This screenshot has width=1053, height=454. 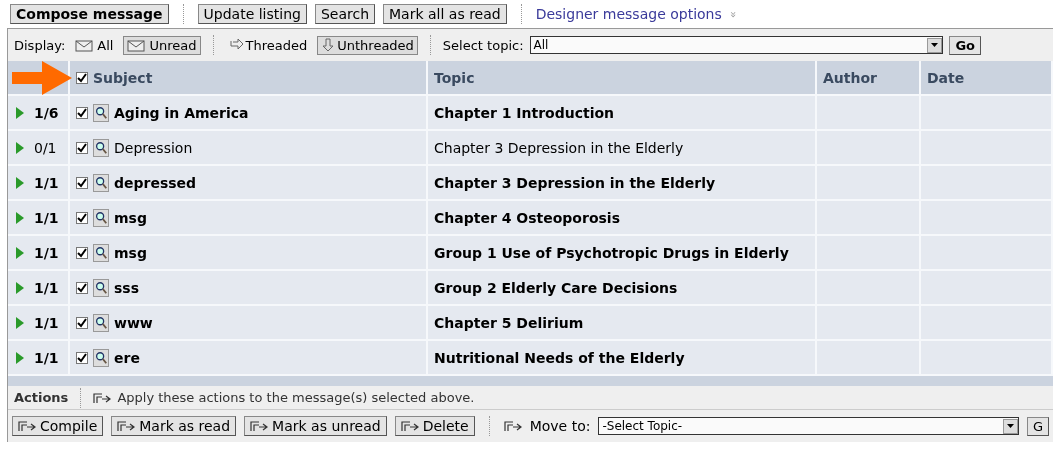 I want to click on filter-toggle: Unread, so click(x=162, y=45).